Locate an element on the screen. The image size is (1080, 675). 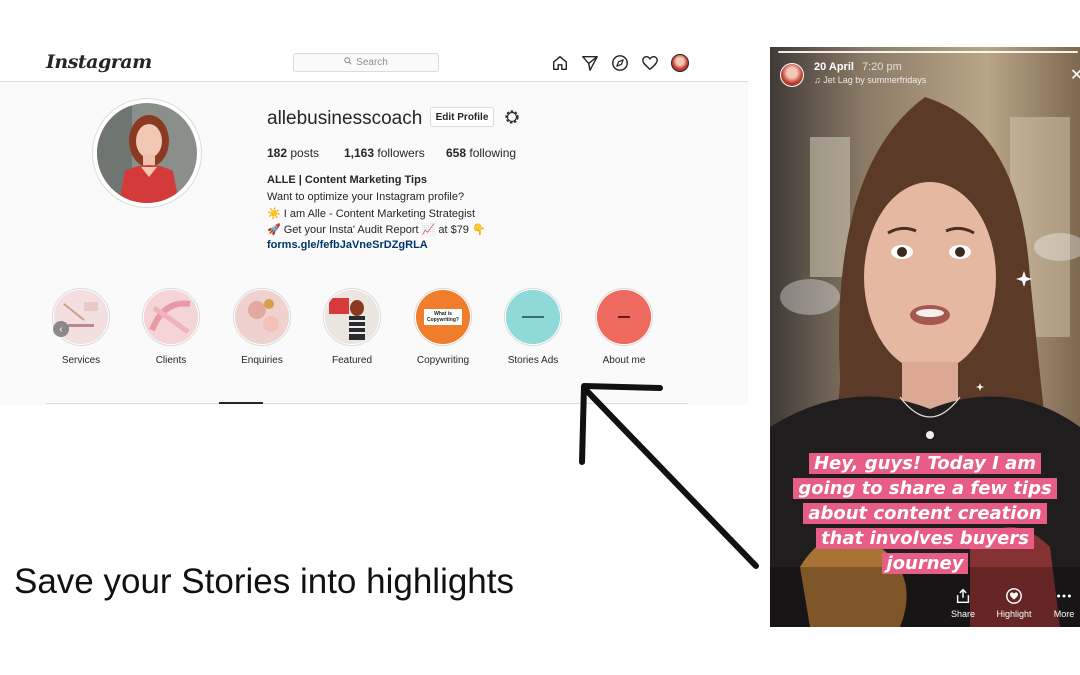
share-label: Share is located at coordinates (963, 614).